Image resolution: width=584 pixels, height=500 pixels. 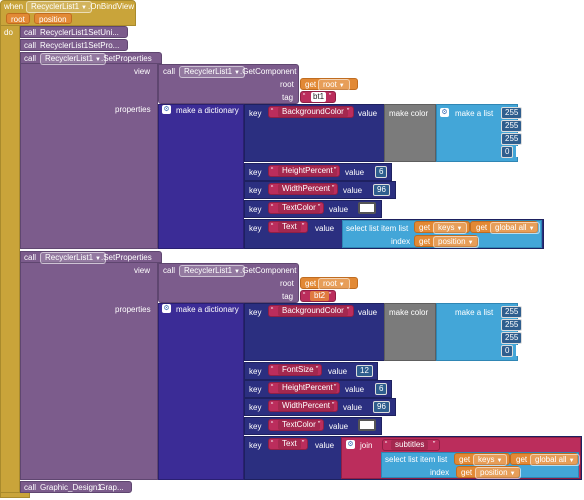 I want to click on get-root-dropdown-2: root ▼, so click(x=334, y=284).